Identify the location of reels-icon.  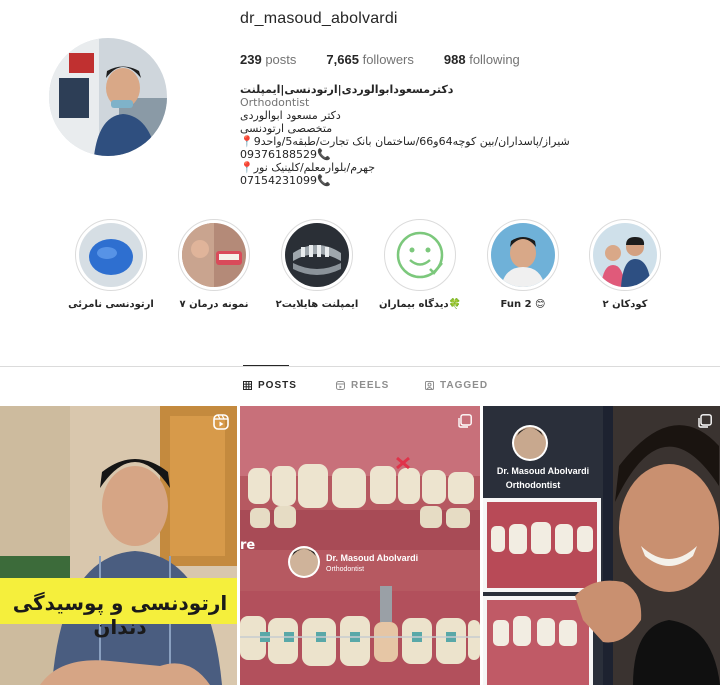
(340, 385).